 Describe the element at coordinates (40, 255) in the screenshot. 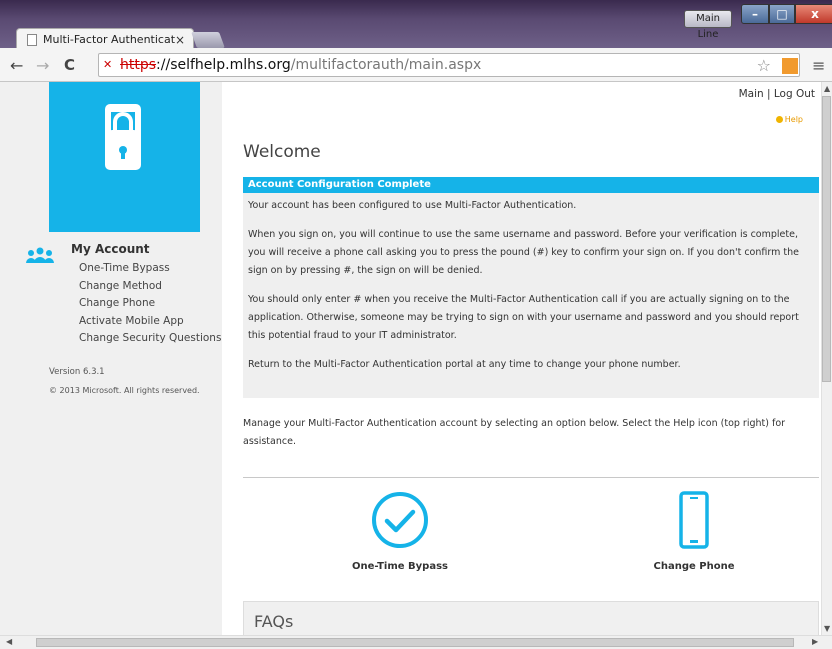

I see `users-icon` at that location.